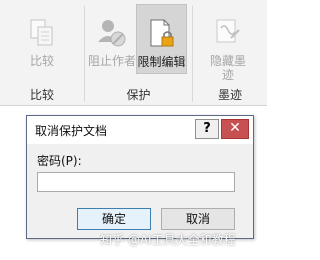  I want to click on hide-ink-label-line2: 迹, so click(227, 75).